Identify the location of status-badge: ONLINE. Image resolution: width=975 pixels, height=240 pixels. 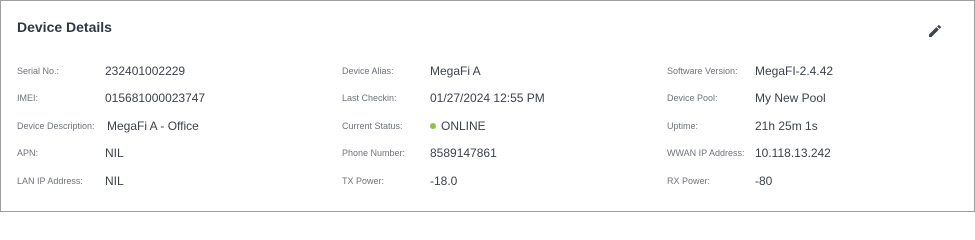
(458, 126).